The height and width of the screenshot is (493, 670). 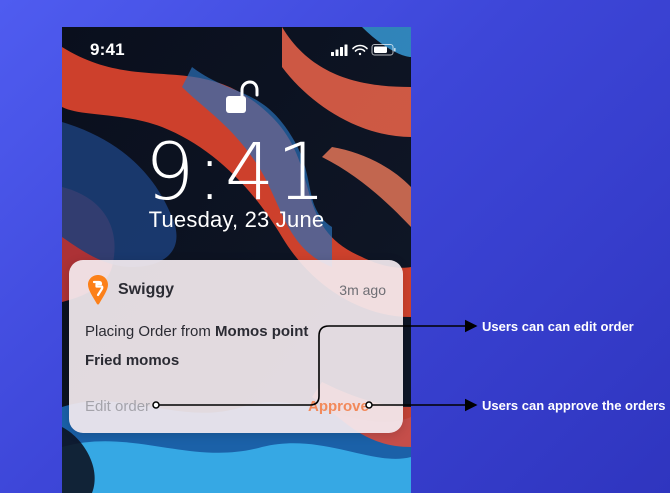 What do you see at coordinates (236, 219) in the screenshot?
I see `lock-screen-date: Tuesday, 23 June` at bounding box center [236, 219].